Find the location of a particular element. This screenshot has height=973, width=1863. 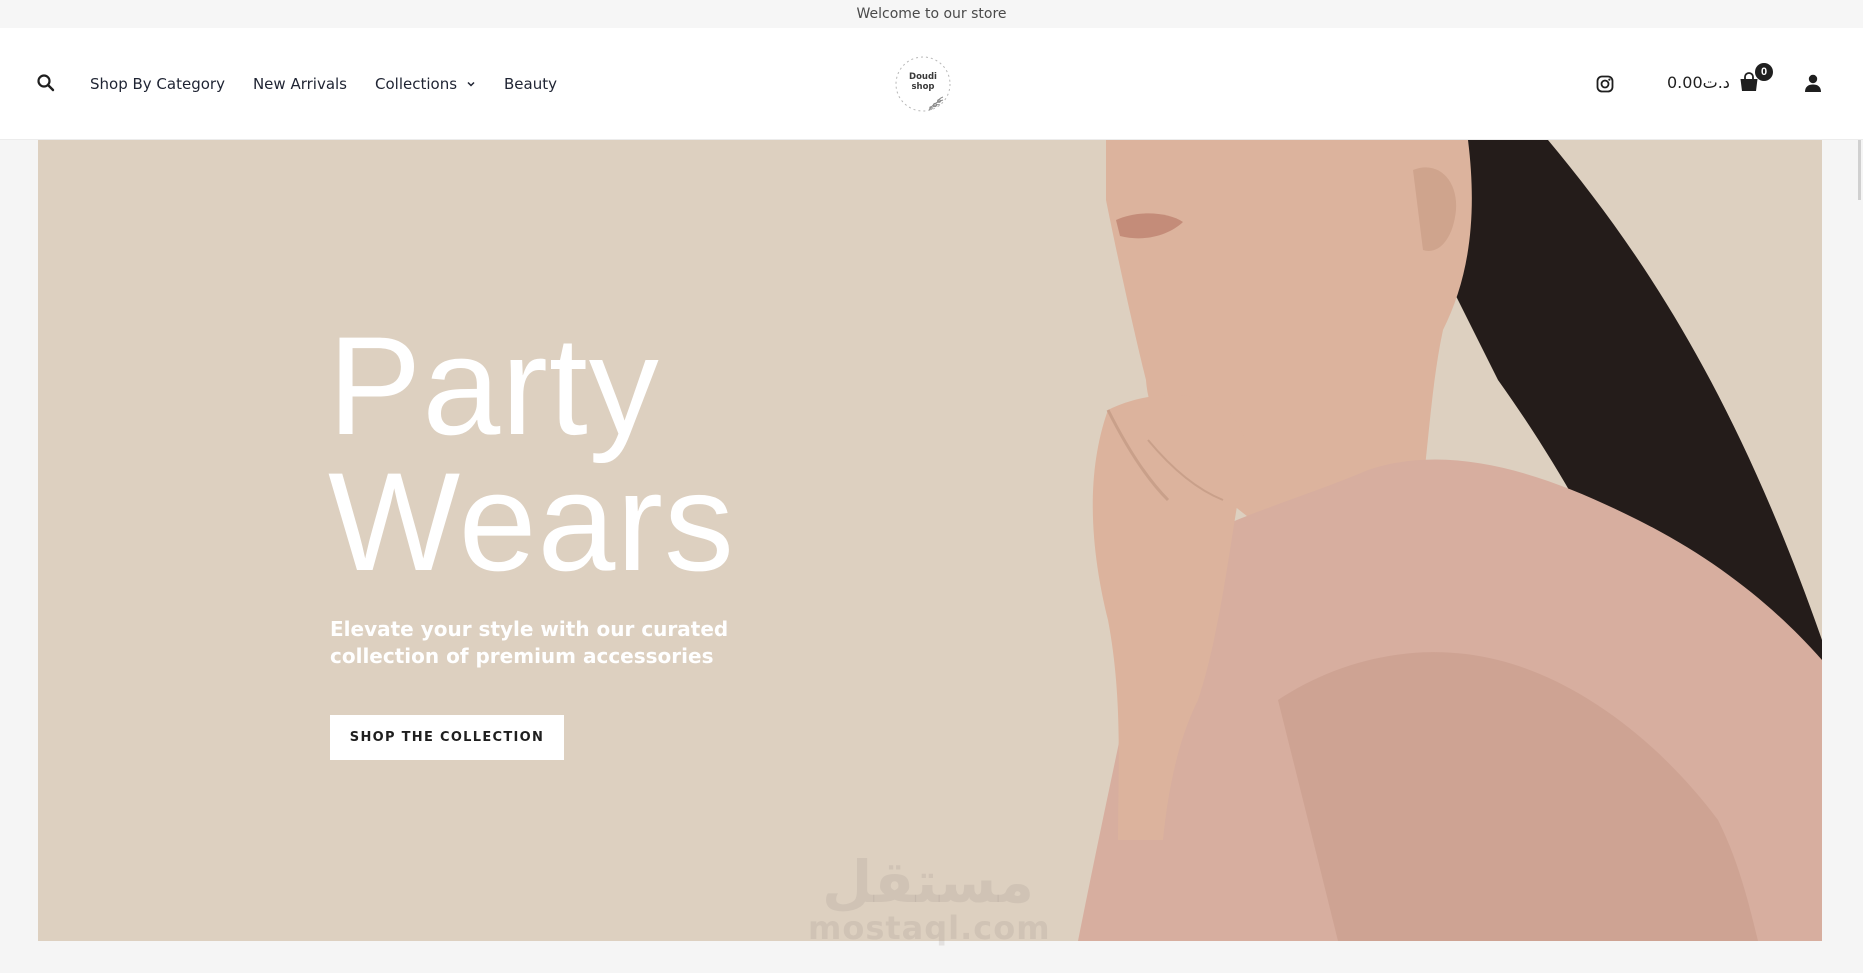

watermark: مستقل mostaql.com is located at coordinates (929, 897).